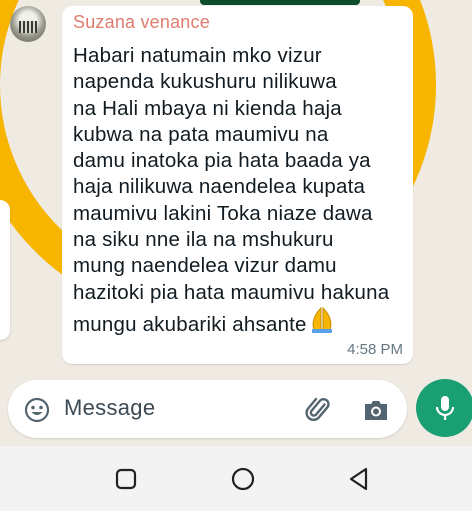 The image size is (472, 511). I want to click on system-navigation-bar, so click(236, 478).